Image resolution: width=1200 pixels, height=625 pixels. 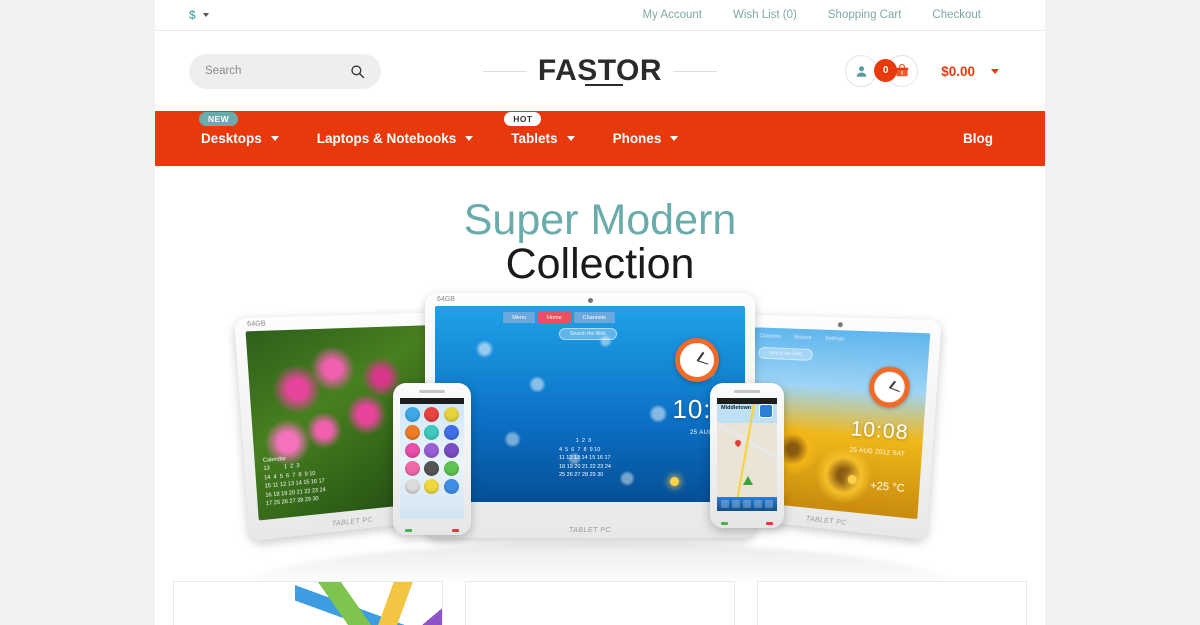 I want to click on tablet-center-toolbar: Menu Home Channels, so click(x=559, y=317).